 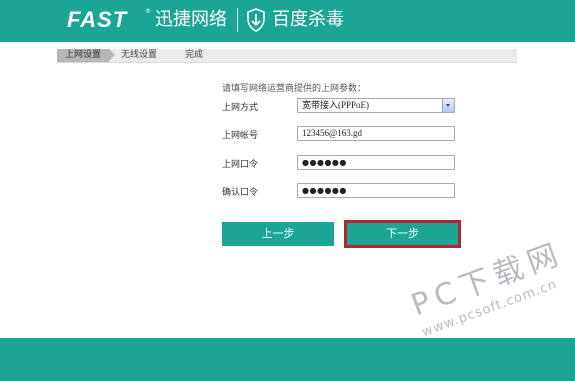 What do you see at coordinates (294, 89) in the screenshot?
I see `form-instruction: 请填写网络运营商提供的上网参数：` at bounding box center [294, 89].